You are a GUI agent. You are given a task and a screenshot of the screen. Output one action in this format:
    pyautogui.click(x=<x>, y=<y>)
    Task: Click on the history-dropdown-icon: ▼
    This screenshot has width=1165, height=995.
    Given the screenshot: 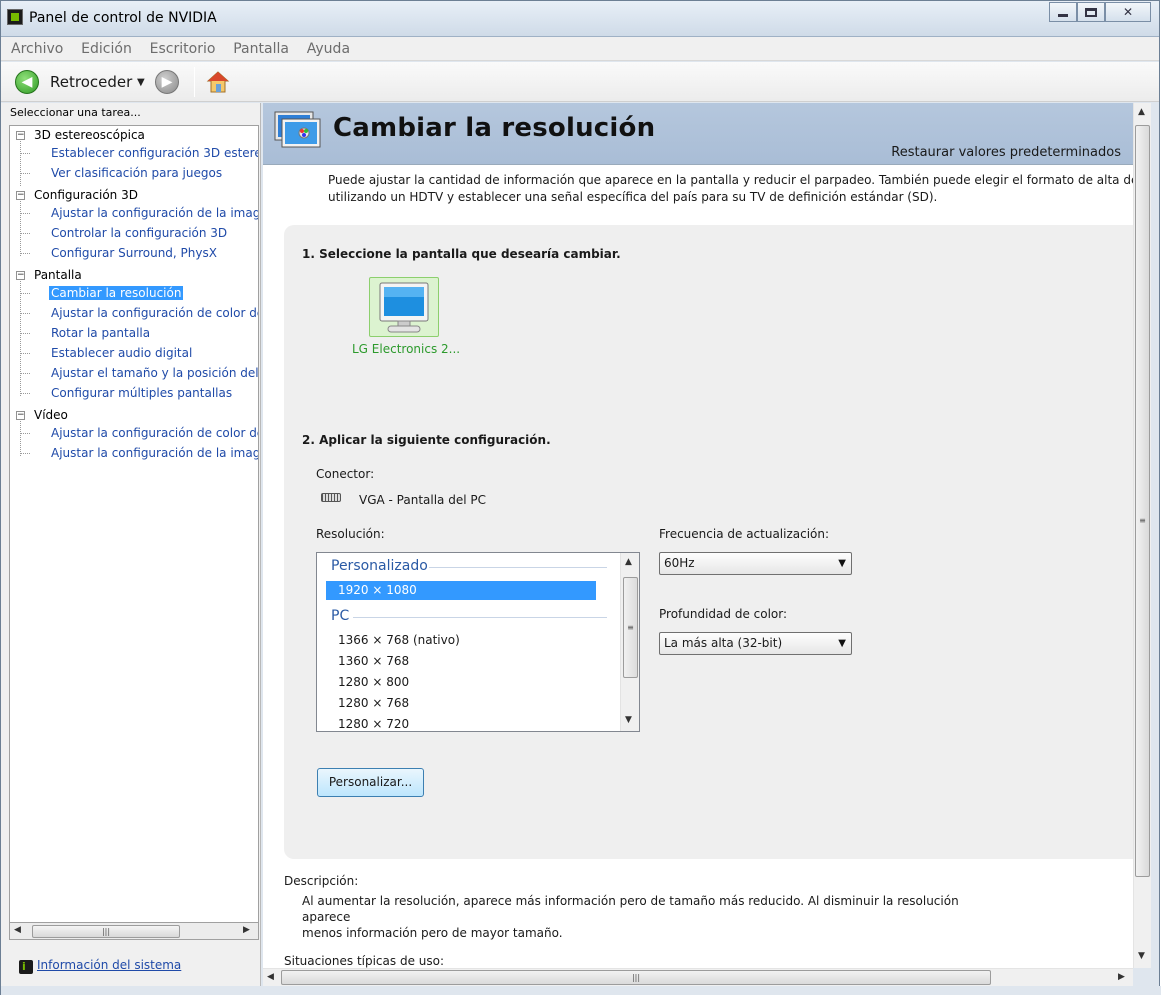 What is the action you would take?
    pyautogui.click(x=141, y=82)
    